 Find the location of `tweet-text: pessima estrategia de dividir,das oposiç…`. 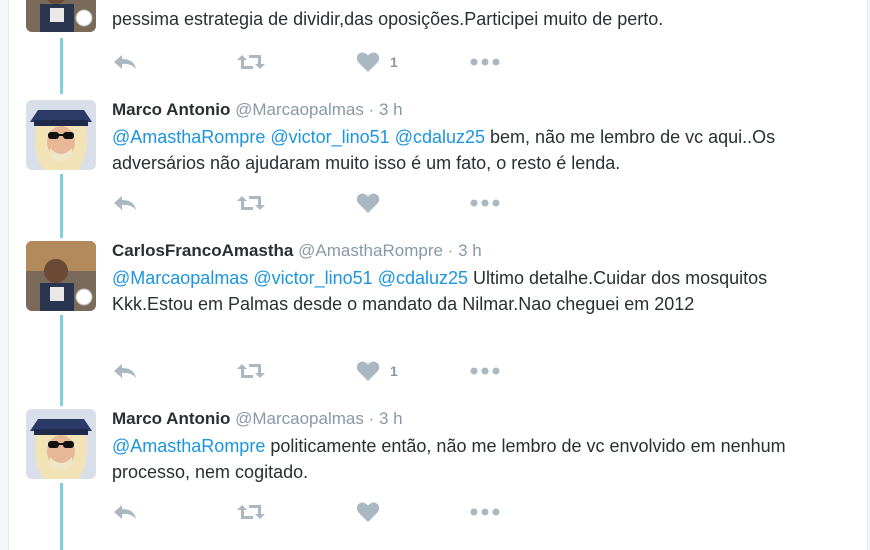

tweet-text: pessima estrategia de dividir,das oposiç… is located at coordinates (482, 19).